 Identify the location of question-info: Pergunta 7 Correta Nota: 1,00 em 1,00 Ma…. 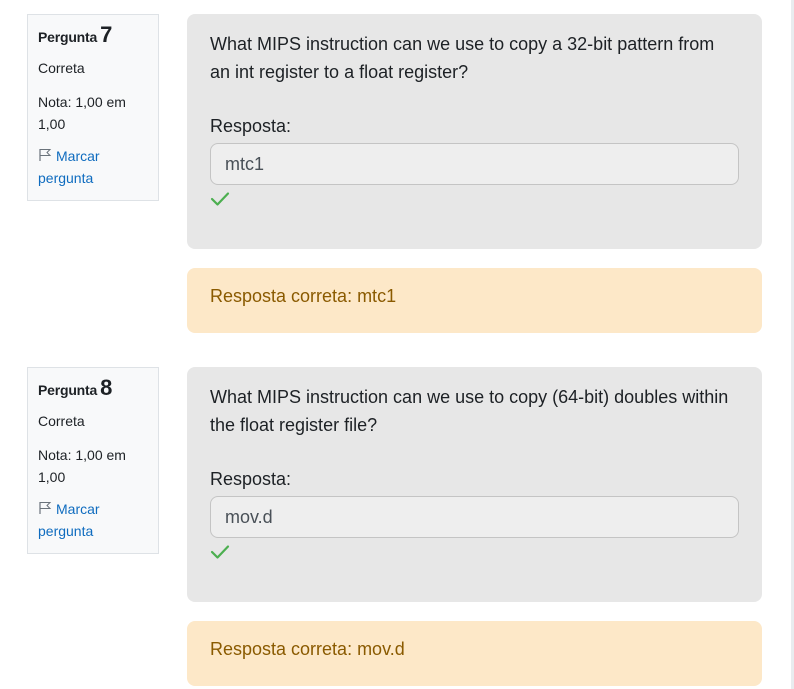
(93, 107).